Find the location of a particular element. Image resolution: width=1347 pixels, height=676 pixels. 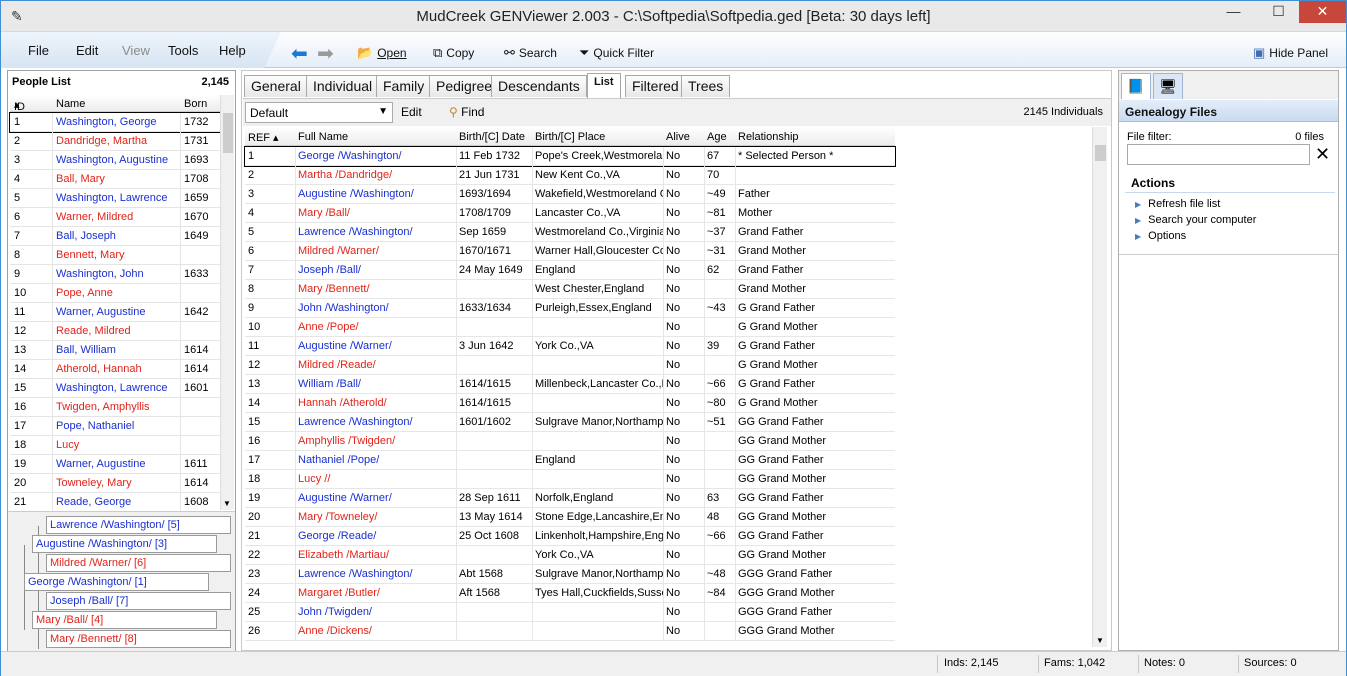

list-scrollbar: ▼ is located at coordinates (1099, 387).